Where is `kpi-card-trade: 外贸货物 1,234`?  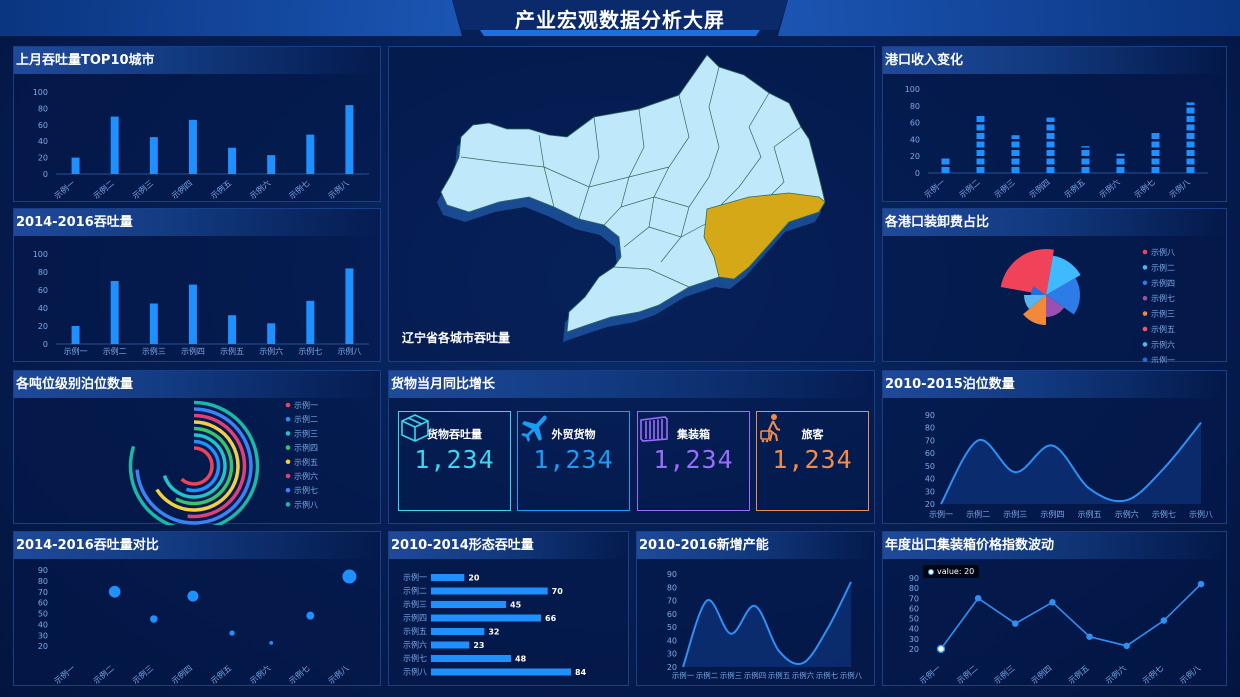 kpi-card-trade: 外贸货物 1,234 is located at coordinates (573, 461).